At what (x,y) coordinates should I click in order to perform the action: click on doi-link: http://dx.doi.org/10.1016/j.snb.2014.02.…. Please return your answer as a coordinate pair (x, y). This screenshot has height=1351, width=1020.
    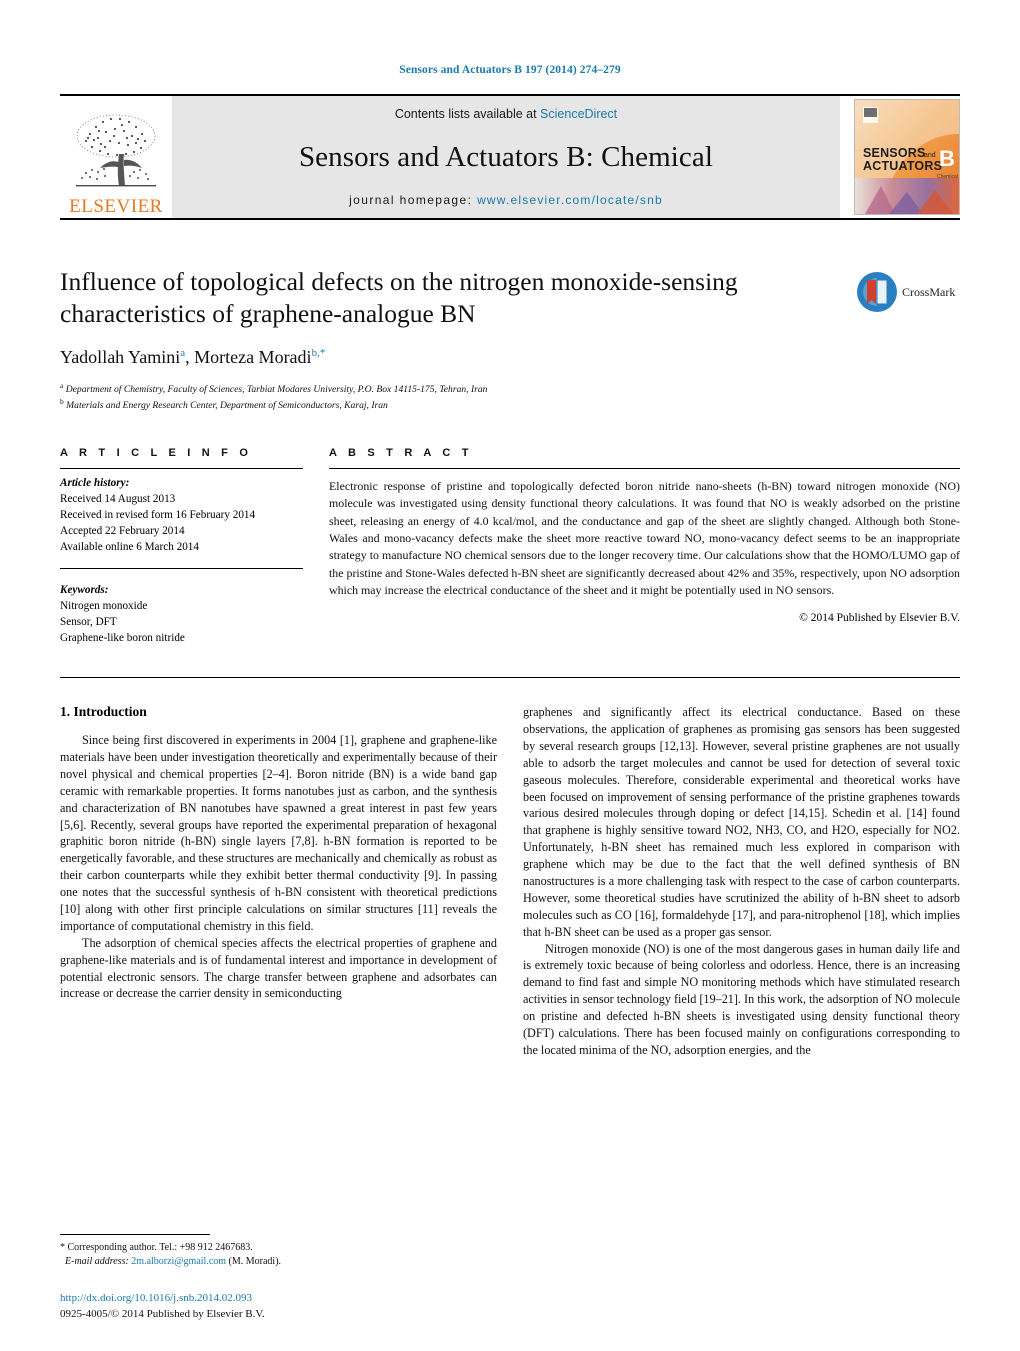
    Looking at the image, I should click on (162, 1299).